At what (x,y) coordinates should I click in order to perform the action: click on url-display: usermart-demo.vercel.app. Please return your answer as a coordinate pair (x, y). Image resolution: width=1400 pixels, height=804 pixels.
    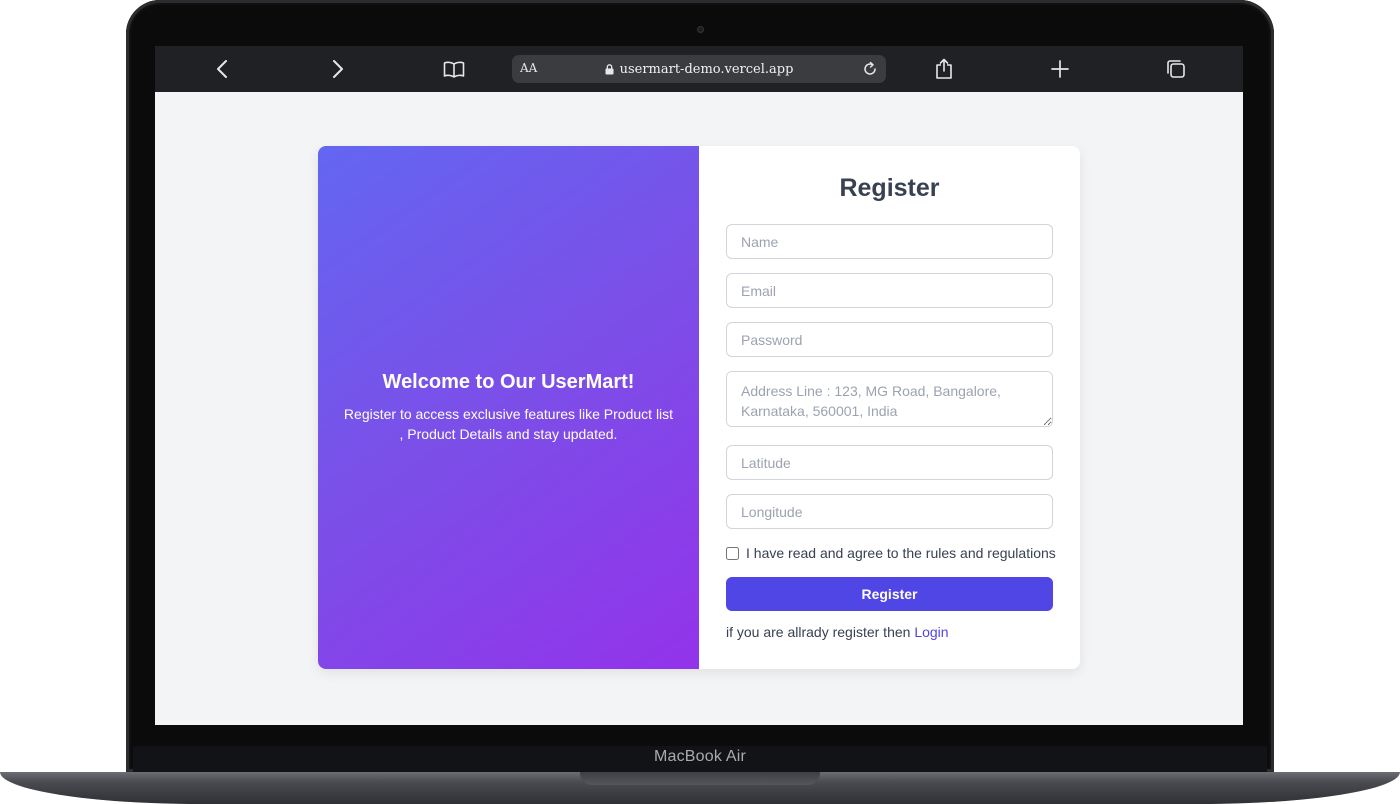
    Looking at the image, I should click on (699, 69).